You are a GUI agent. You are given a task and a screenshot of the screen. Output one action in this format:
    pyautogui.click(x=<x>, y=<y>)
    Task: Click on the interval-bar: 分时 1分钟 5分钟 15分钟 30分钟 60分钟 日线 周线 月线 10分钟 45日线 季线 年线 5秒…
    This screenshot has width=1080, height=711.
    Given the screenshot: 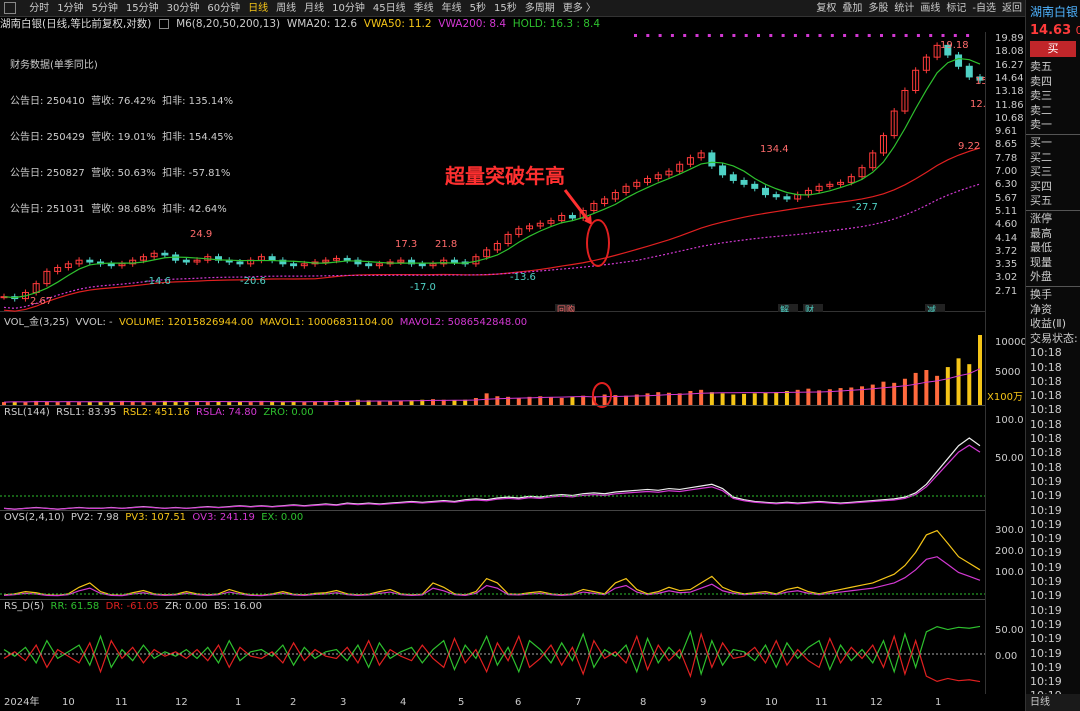 What is the action you would take?
    pyautogui.click(x=512, y=8)
    